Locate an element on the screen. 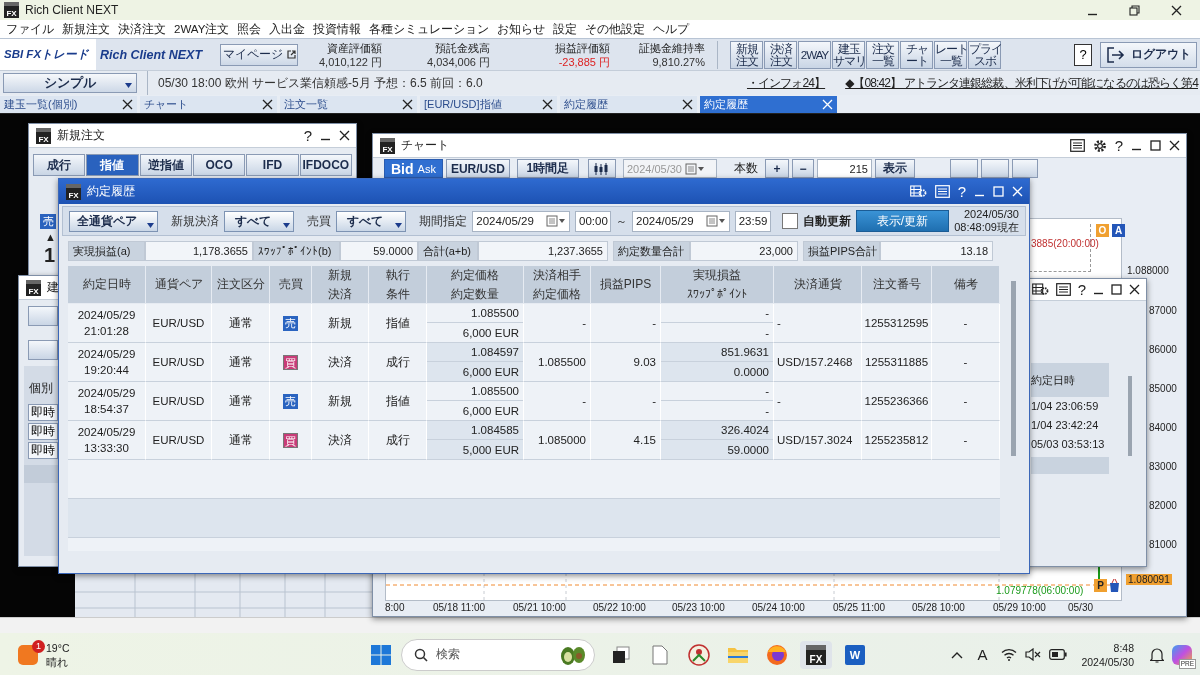 The image size is (1200, 675). menu-item: 入出金 is located at coordinates (287, 29).